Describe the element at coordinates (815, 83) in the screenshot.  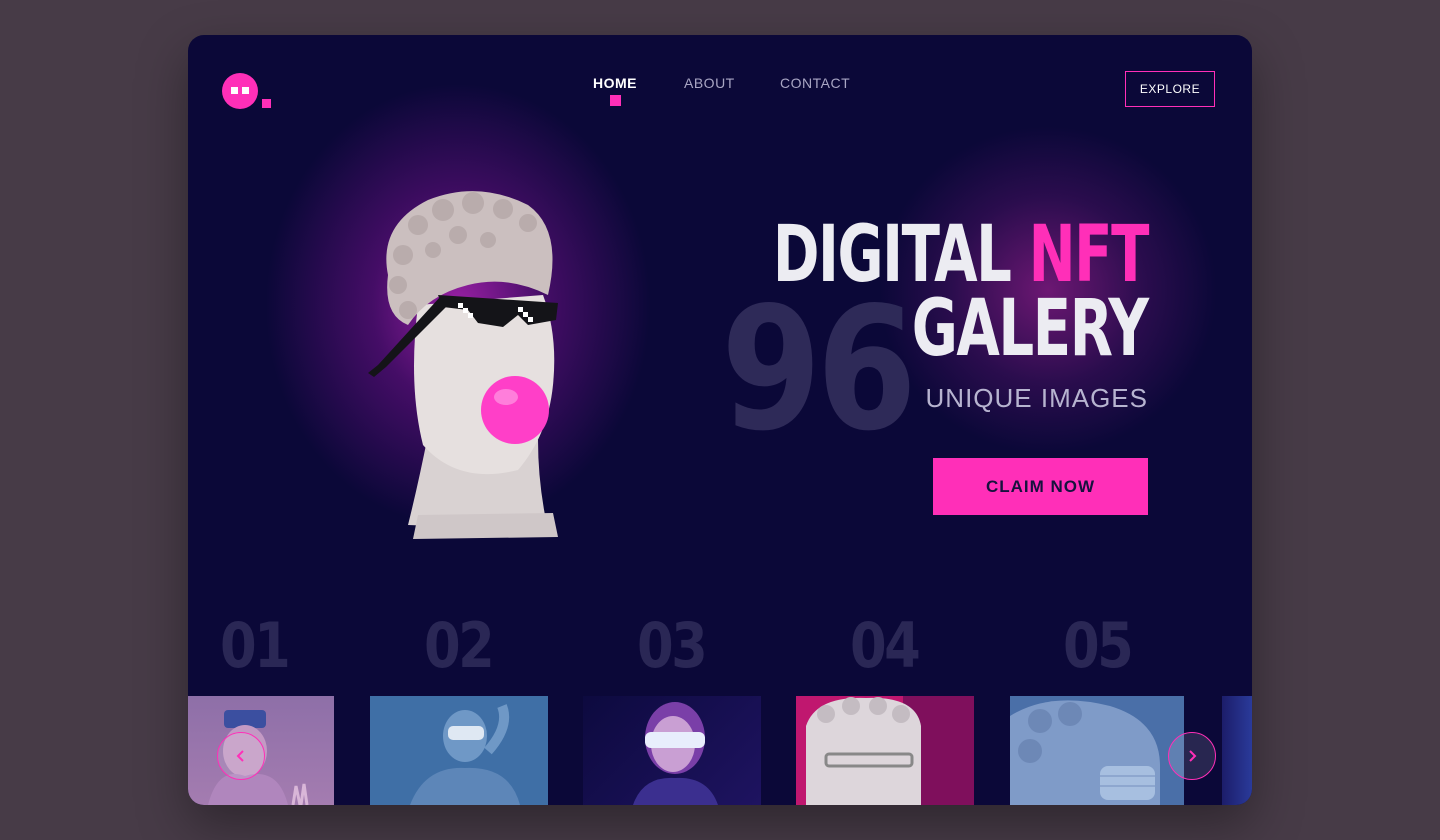
I see `nav-contact: CONTACT` at that location.